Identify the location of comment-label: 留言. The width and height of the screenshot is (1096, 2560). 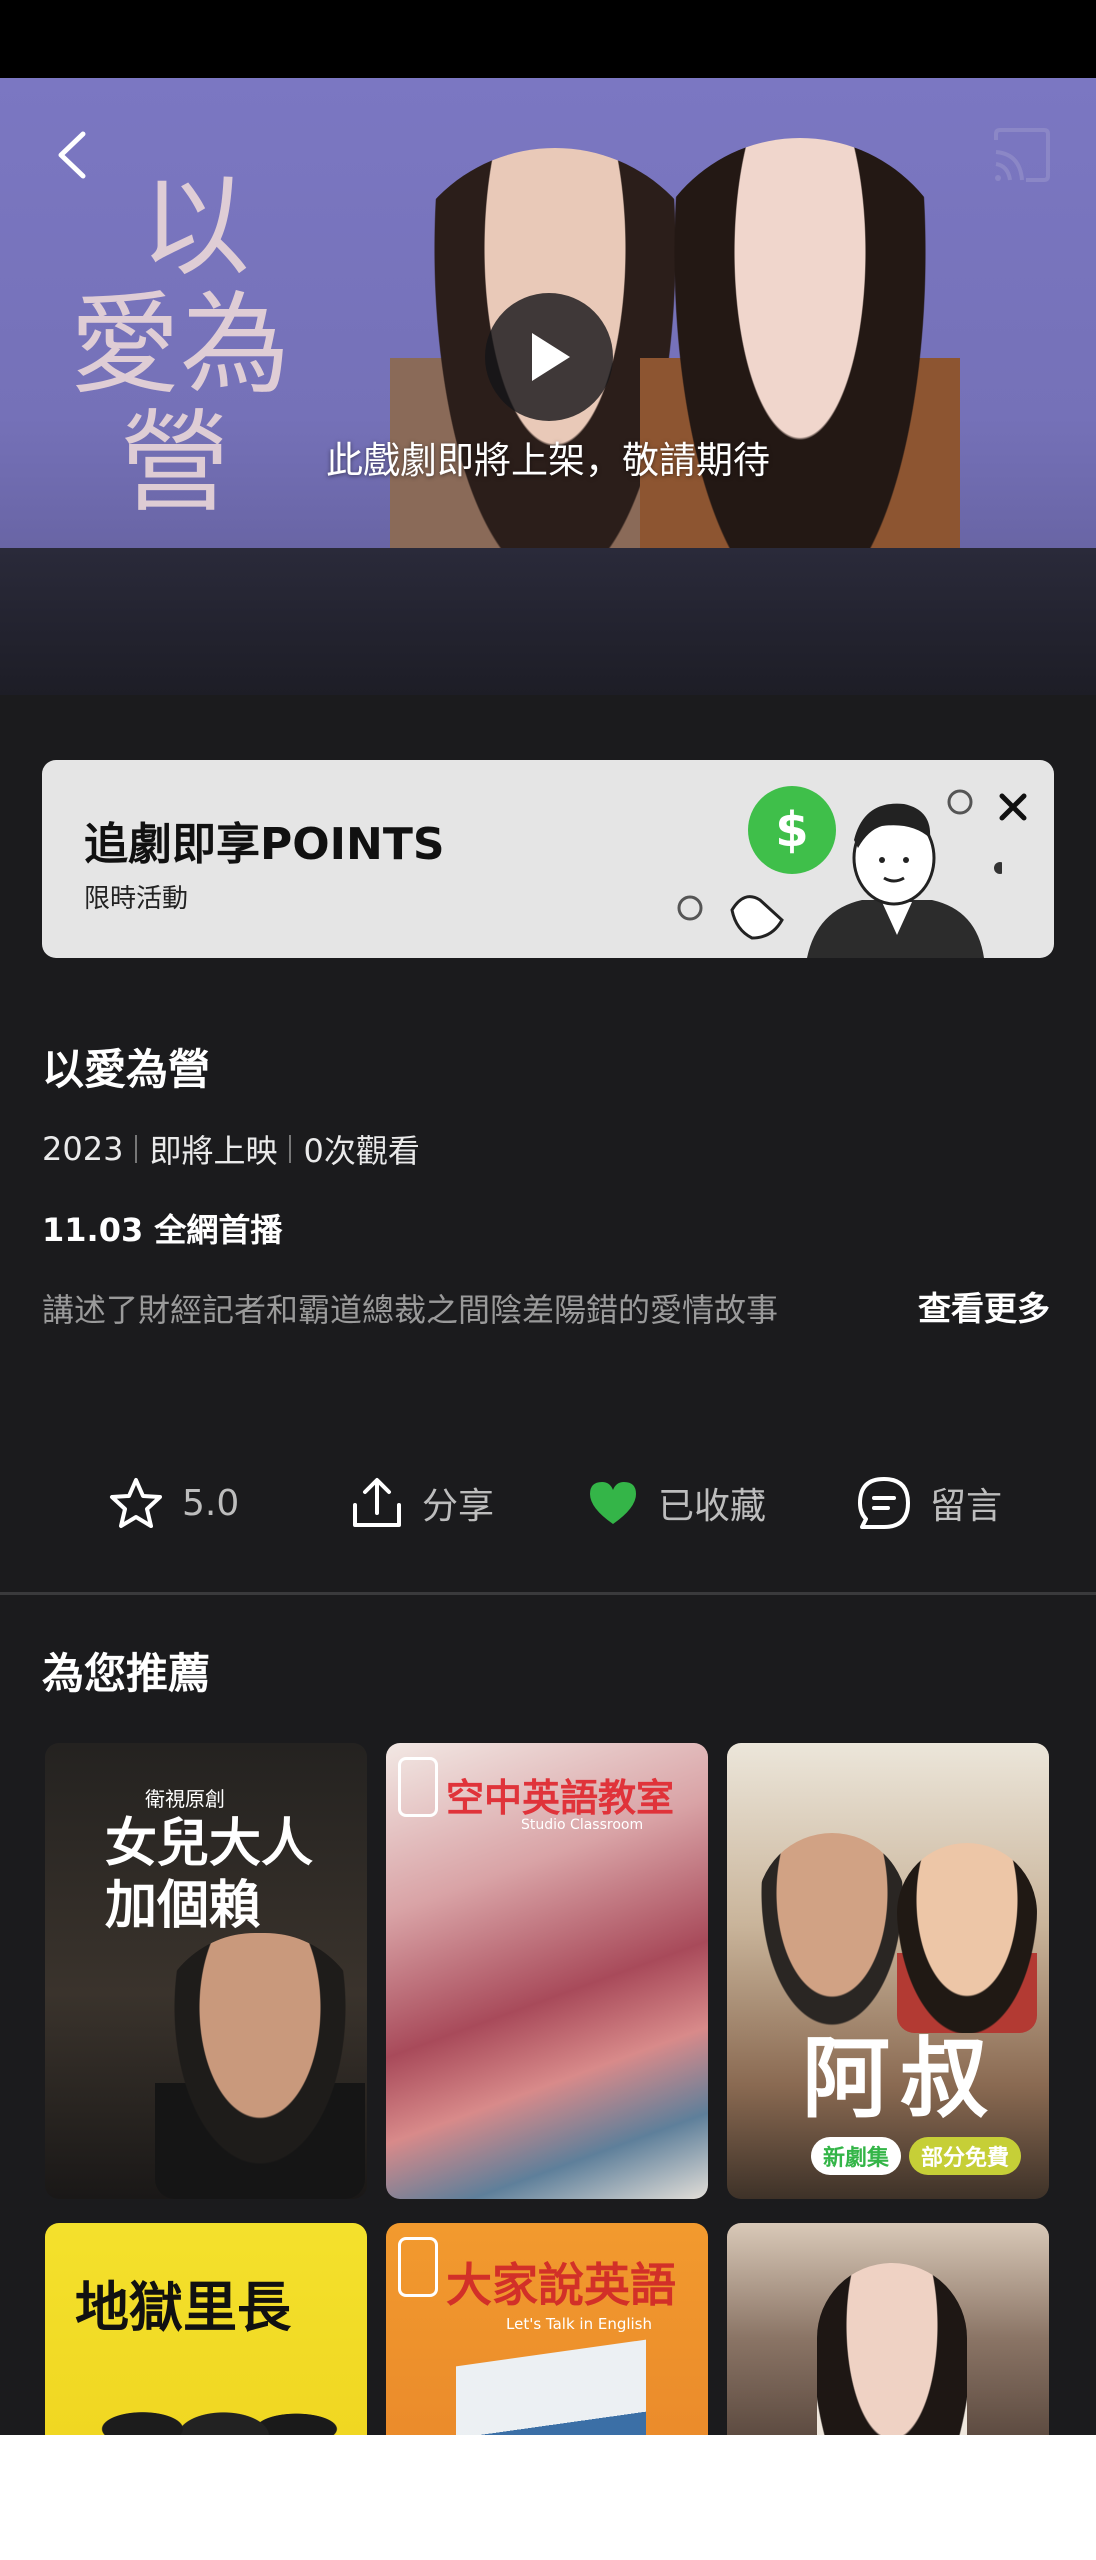
(966, 1506).